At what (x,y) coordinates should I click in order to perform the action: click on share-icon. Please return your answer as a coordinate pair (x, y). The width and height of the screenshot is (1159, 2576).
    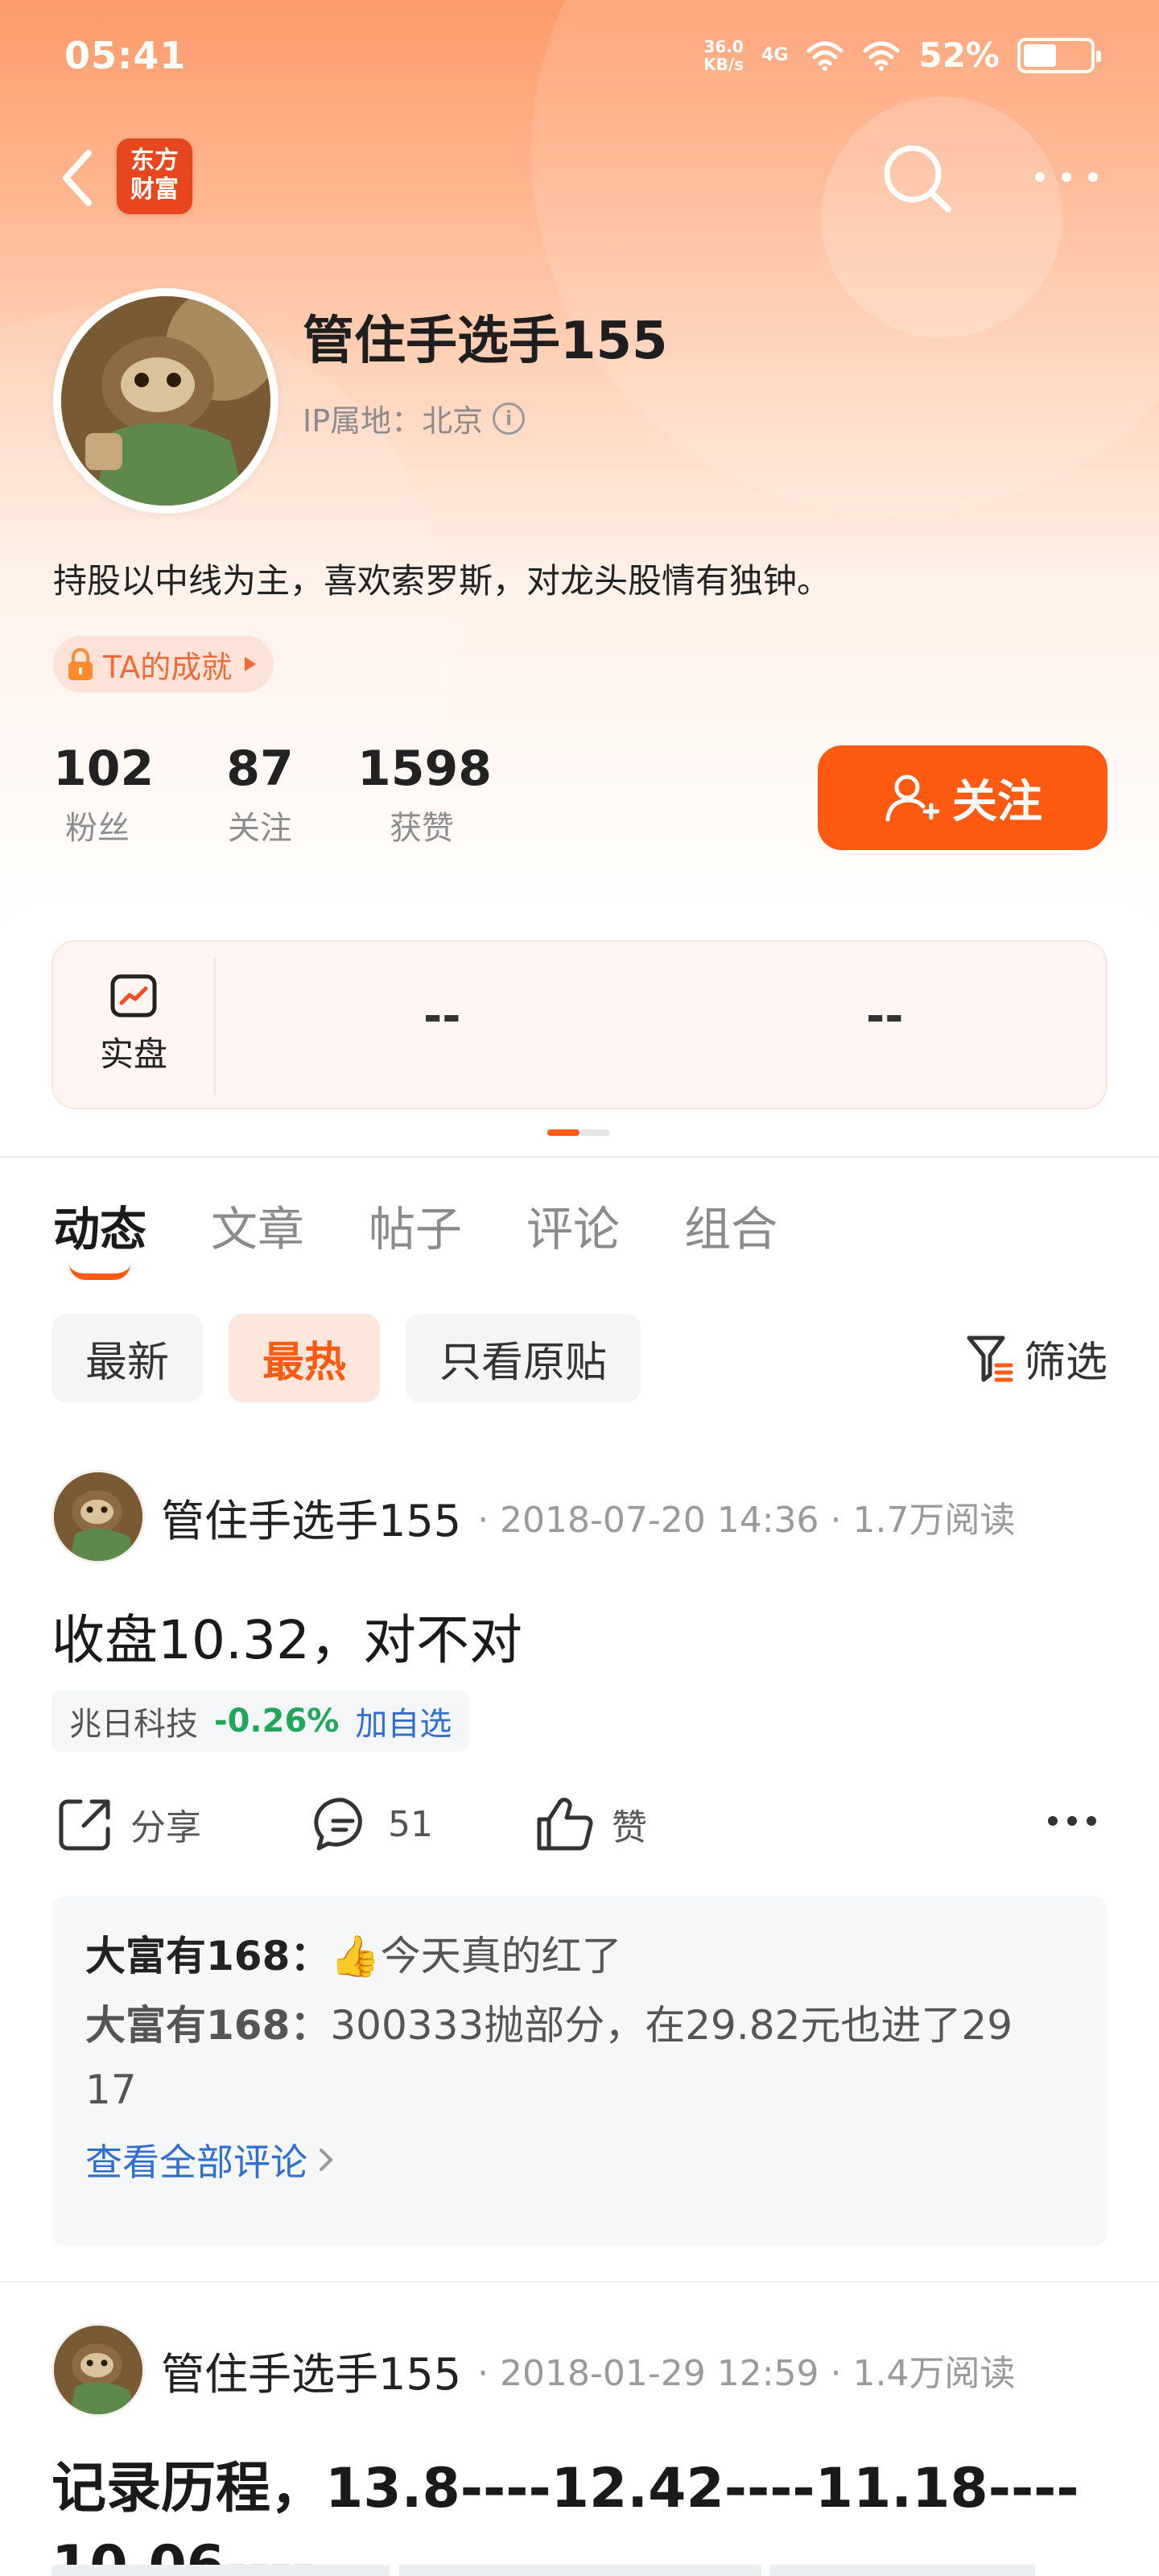
    Looking at the image, I should click on (84, 1825).